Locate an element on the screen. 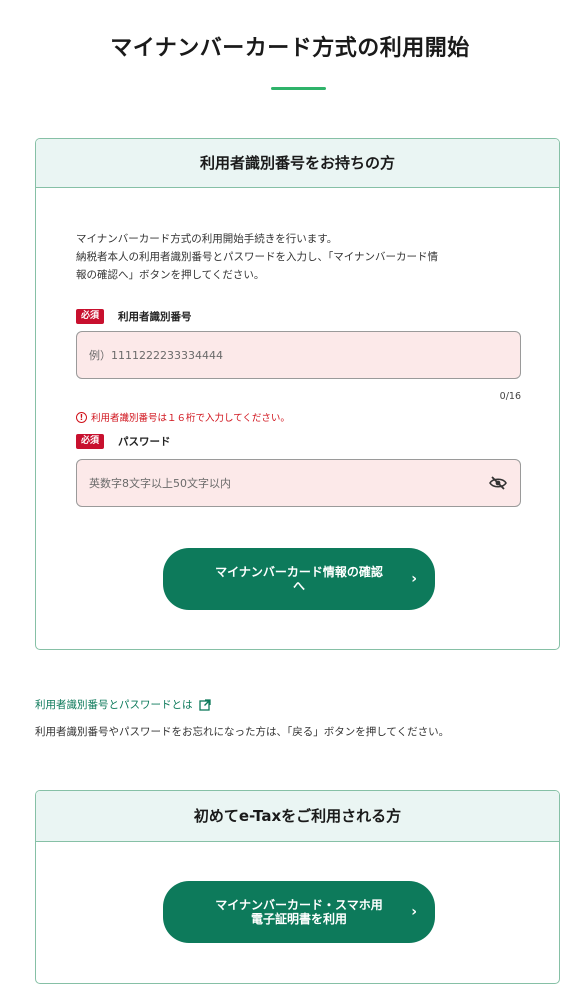  user-id-placeholder: 例）1111222233334444 is located at coordinates (156, 355).